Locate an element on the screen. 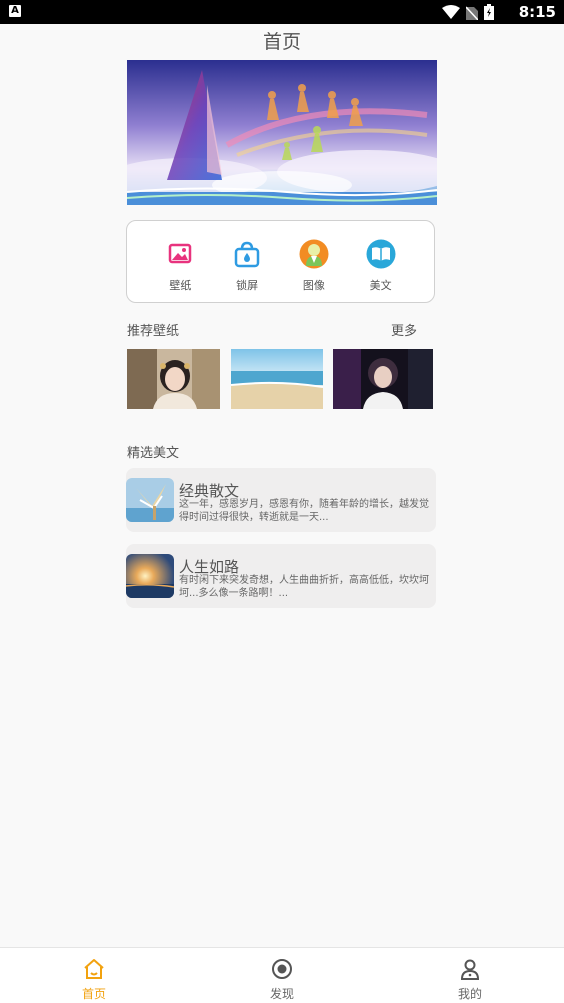 The width and height of the screenshot is (564, 1003). lock-bag-icon is located at coordinates (247, 254).